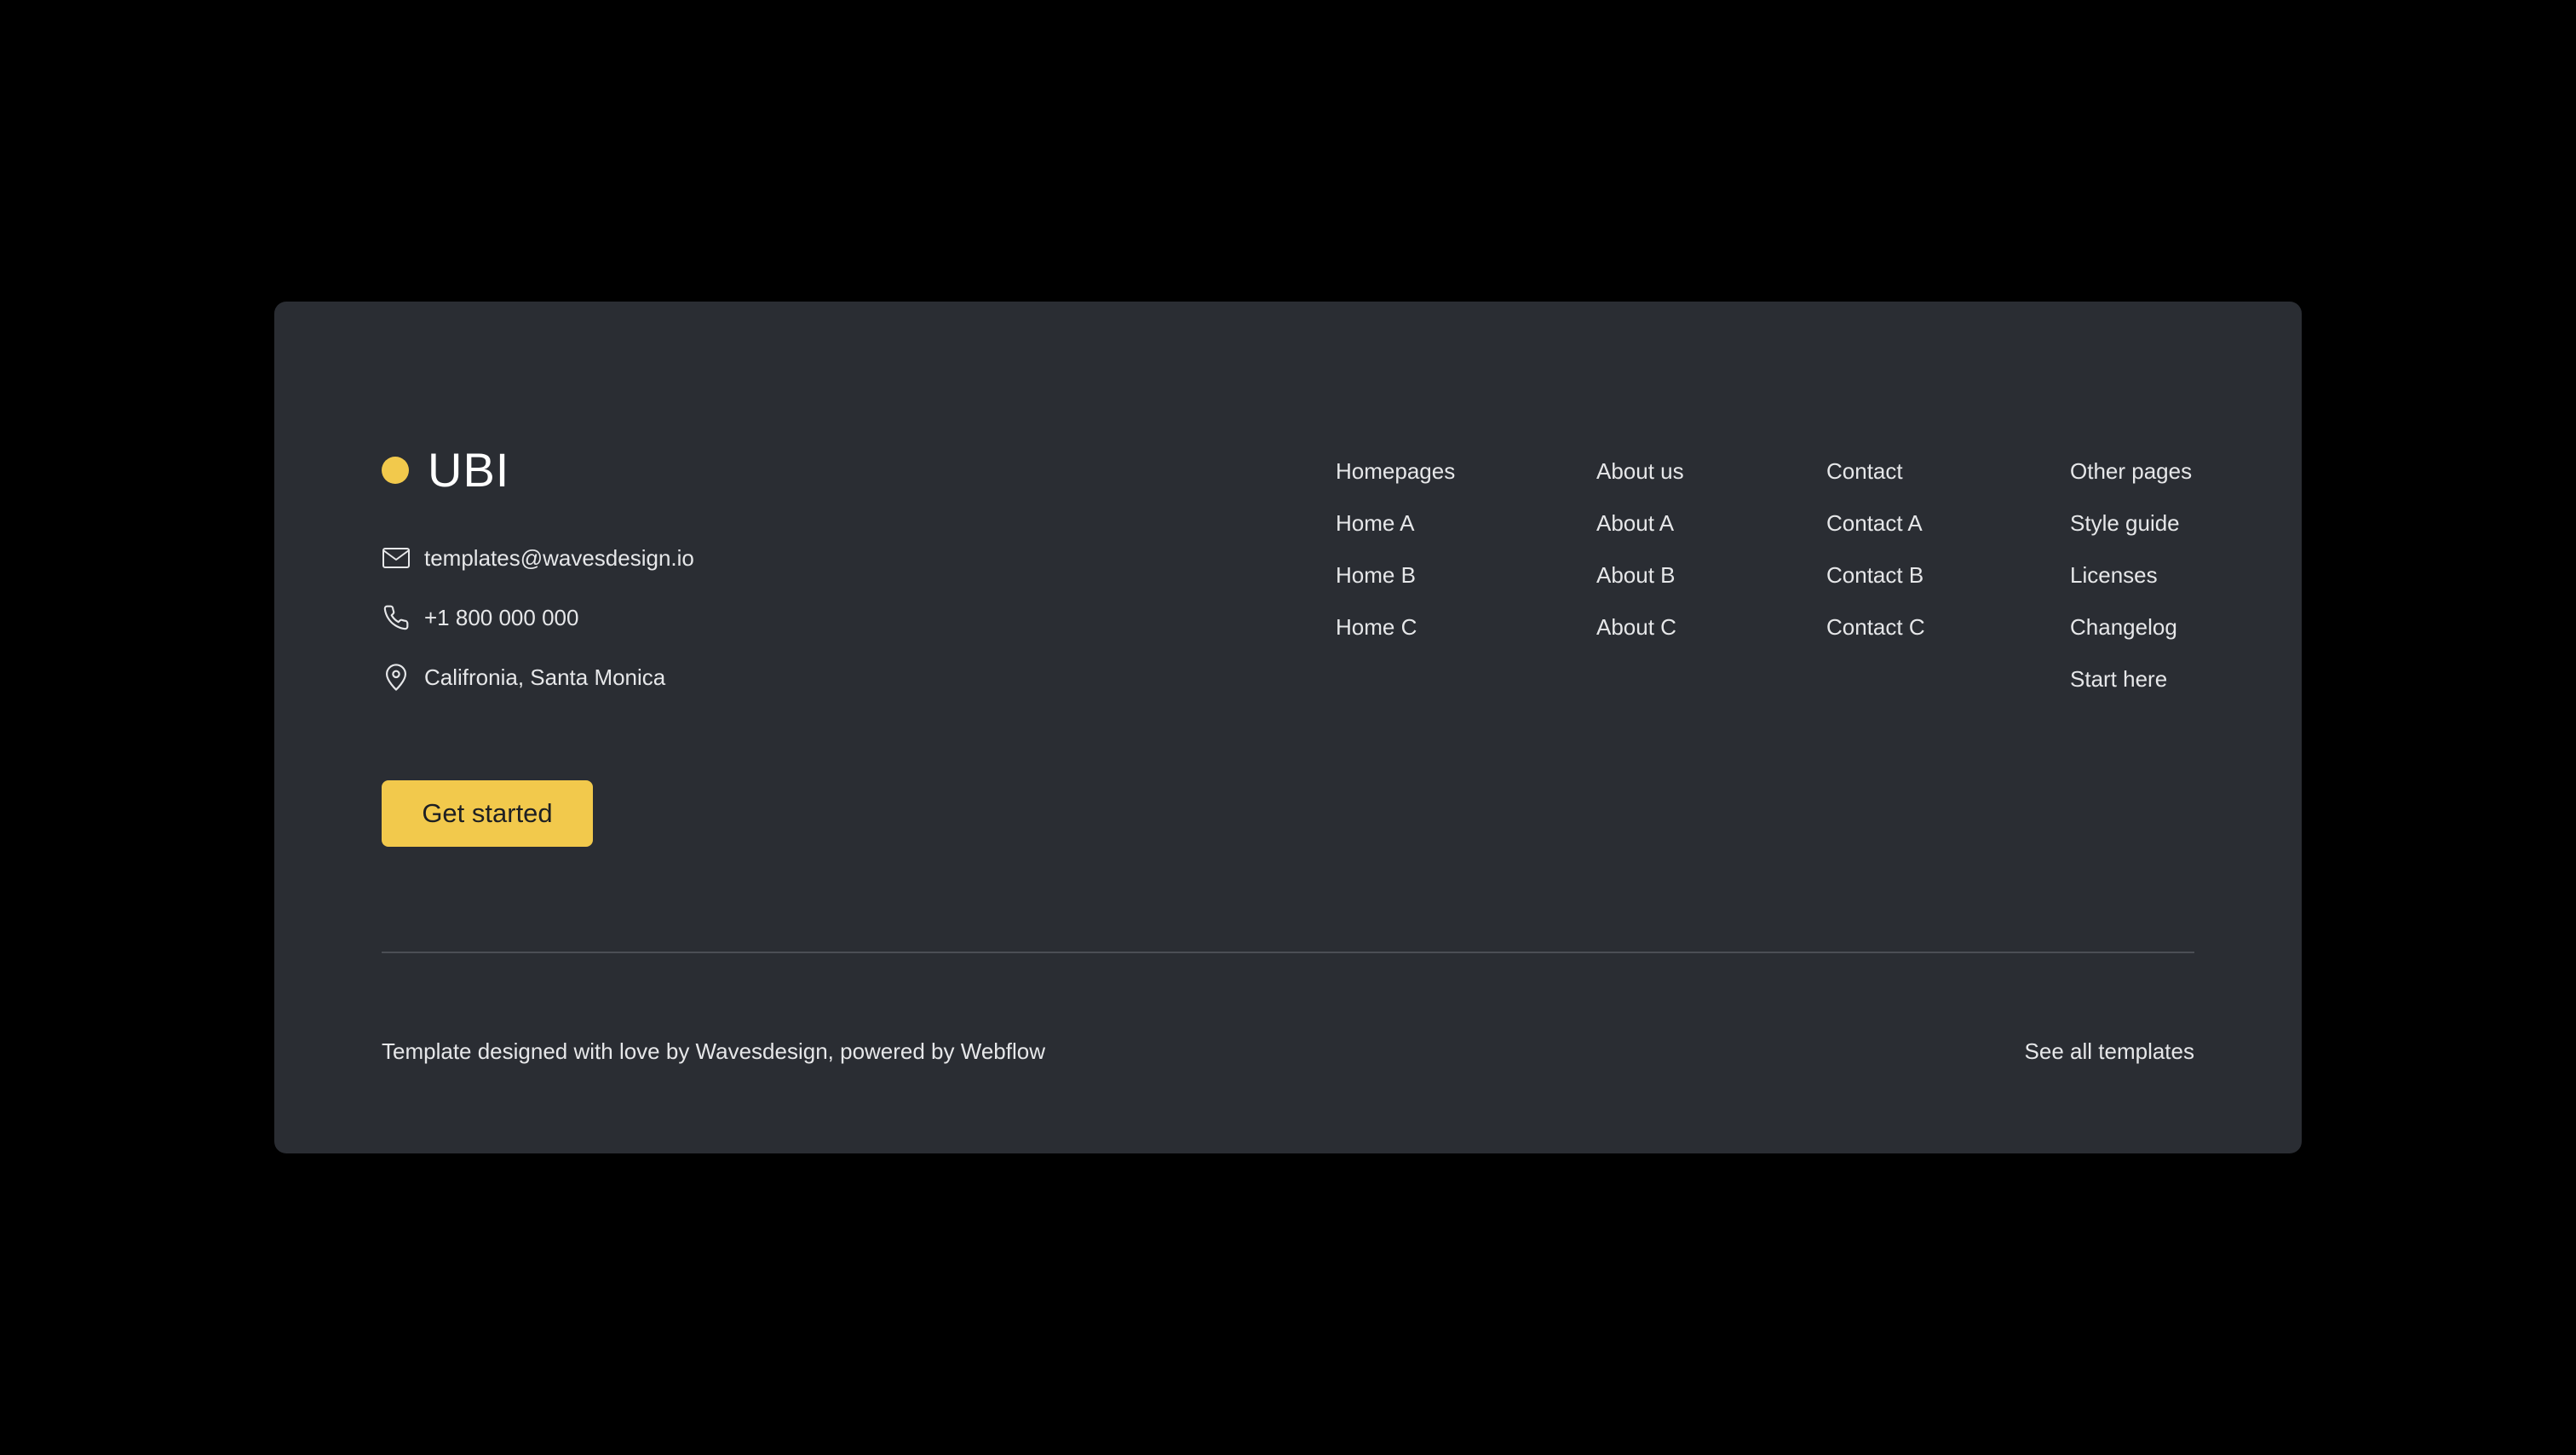 The height and width of the screenshot is (1455, 2576). Describe the element at coordinates (1876, 538) in the screenshot. I see `nav-link: Contact A` at that location.